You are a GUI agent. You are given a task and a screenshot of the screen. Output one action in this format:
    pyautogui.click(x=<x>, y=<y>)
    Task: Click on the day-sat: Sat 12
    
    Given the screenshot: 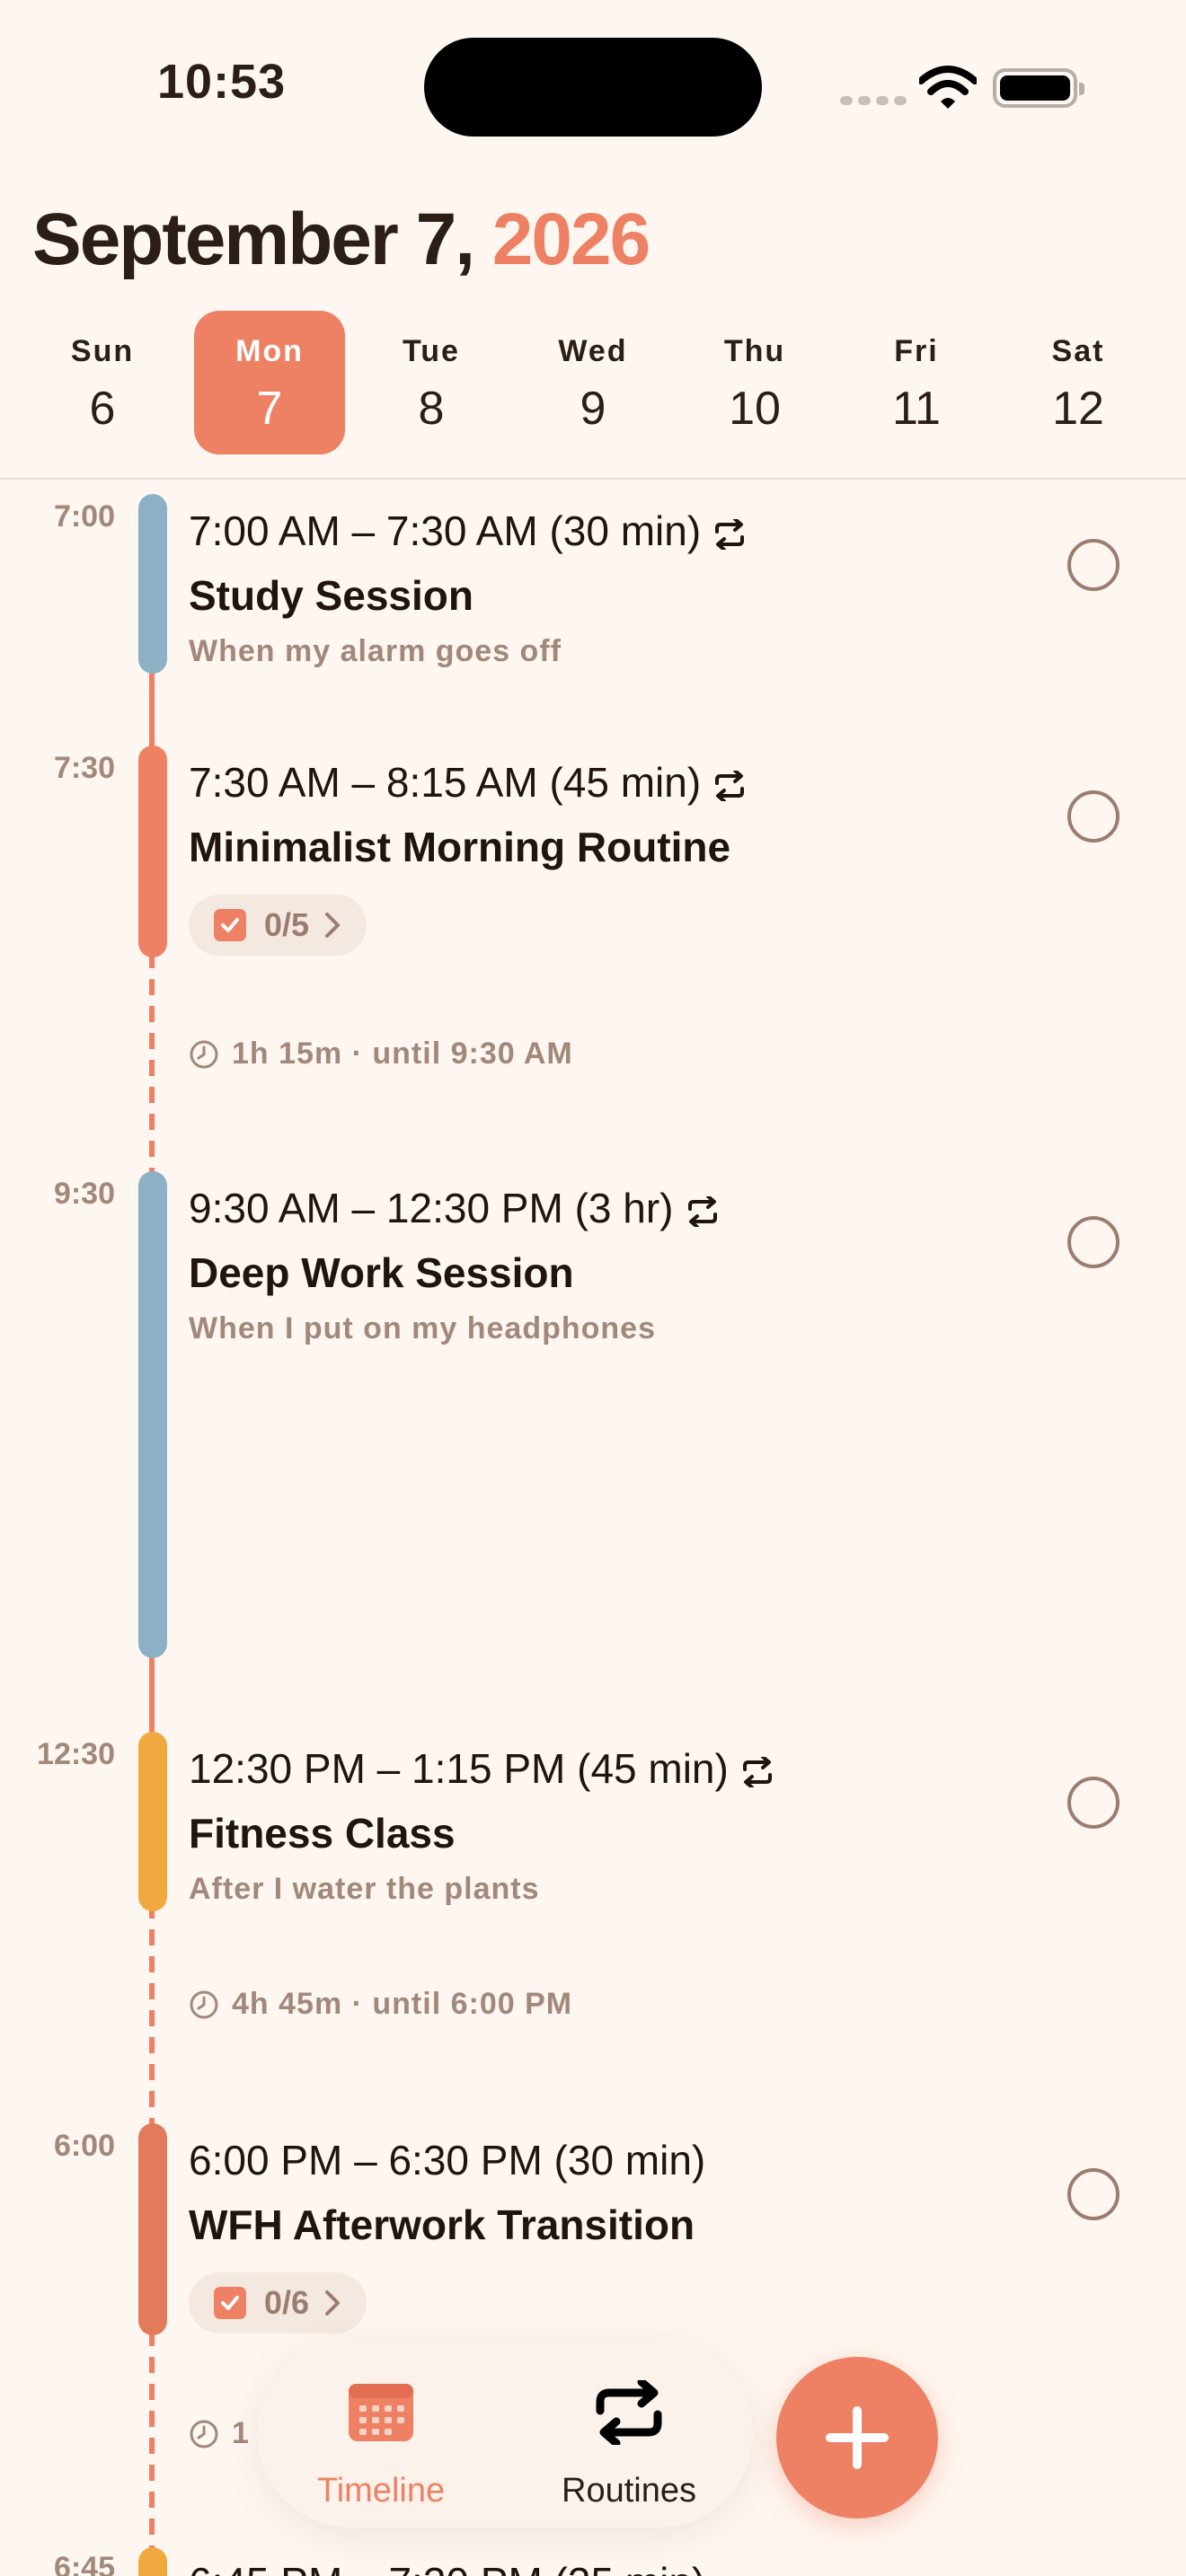 What is the action you would take?
    pyautogui.click(x=1078, y=382)
    